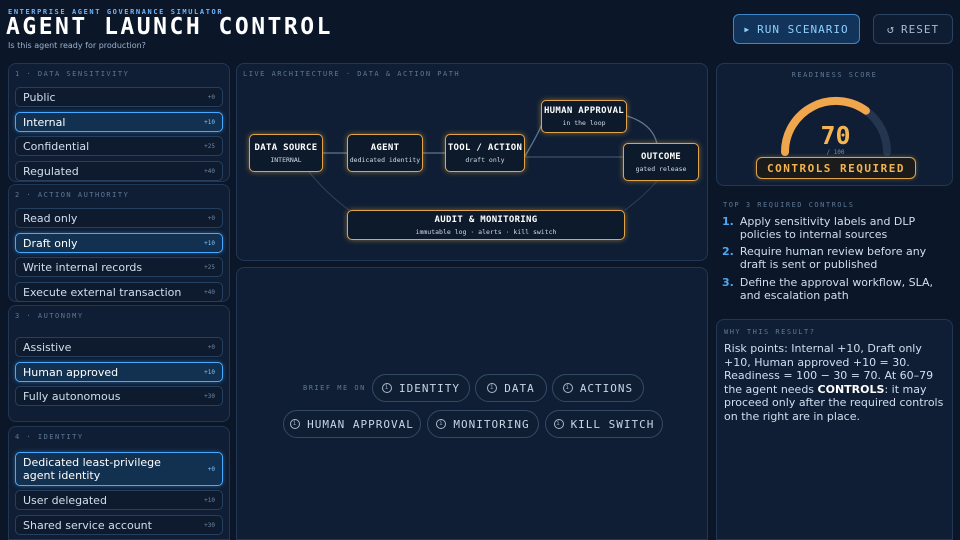  Describe the element at coordinates (612, 424) in the screenshot. I see `chip-label: KILL SWITCH` at that location.